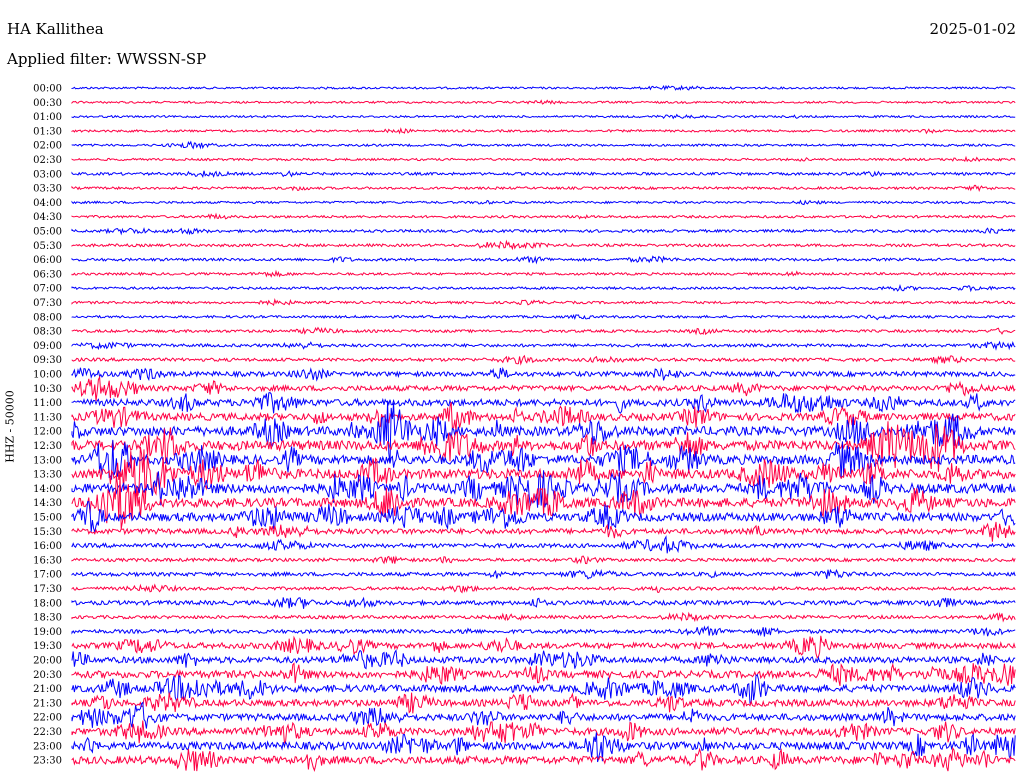  What do you see at coordinates (47, 689) in the screenshot?
I see `tick-label: 21:00` at bounding box center [47, 689].